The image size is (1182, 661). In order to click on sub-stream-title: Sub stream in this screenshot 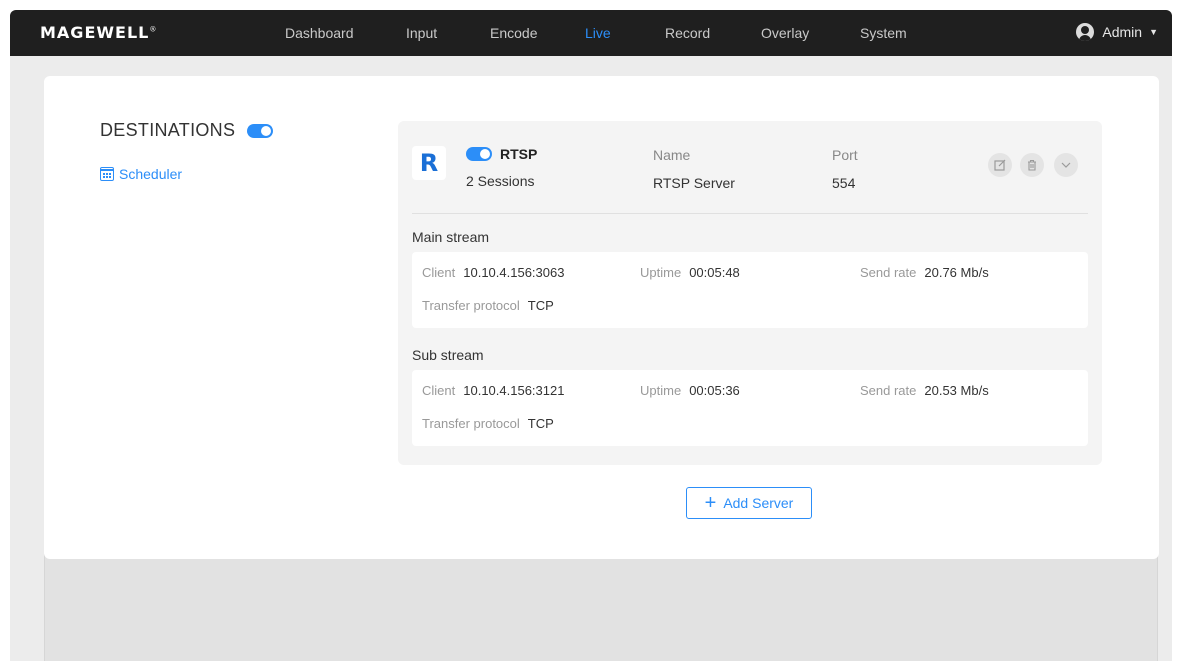, I will do `click(448, 355)`.